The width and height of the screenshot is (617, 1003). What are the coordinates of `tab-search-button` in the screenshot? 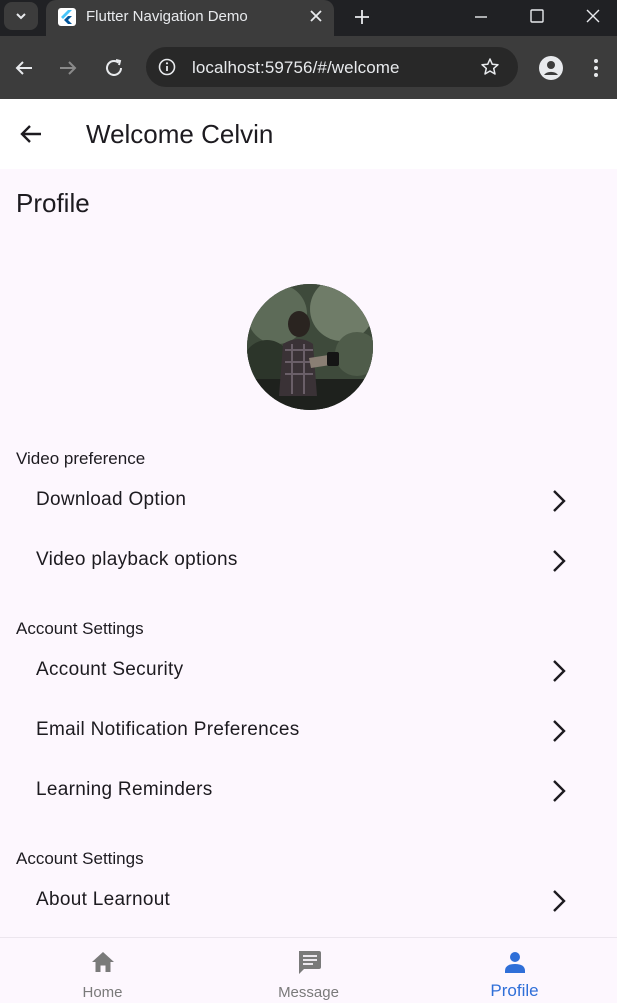 It's located at (21, 16).